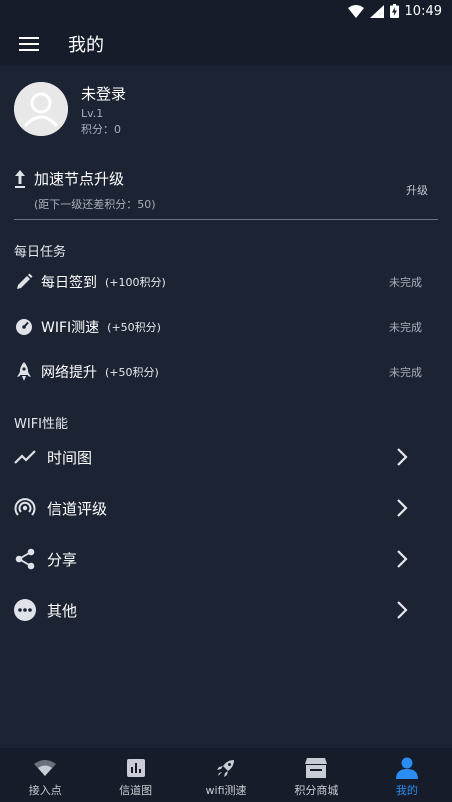  What do you see at coordinates (24, 282) in the screenshot?
I see `pencil-icon` at bounding box center [24, 282].